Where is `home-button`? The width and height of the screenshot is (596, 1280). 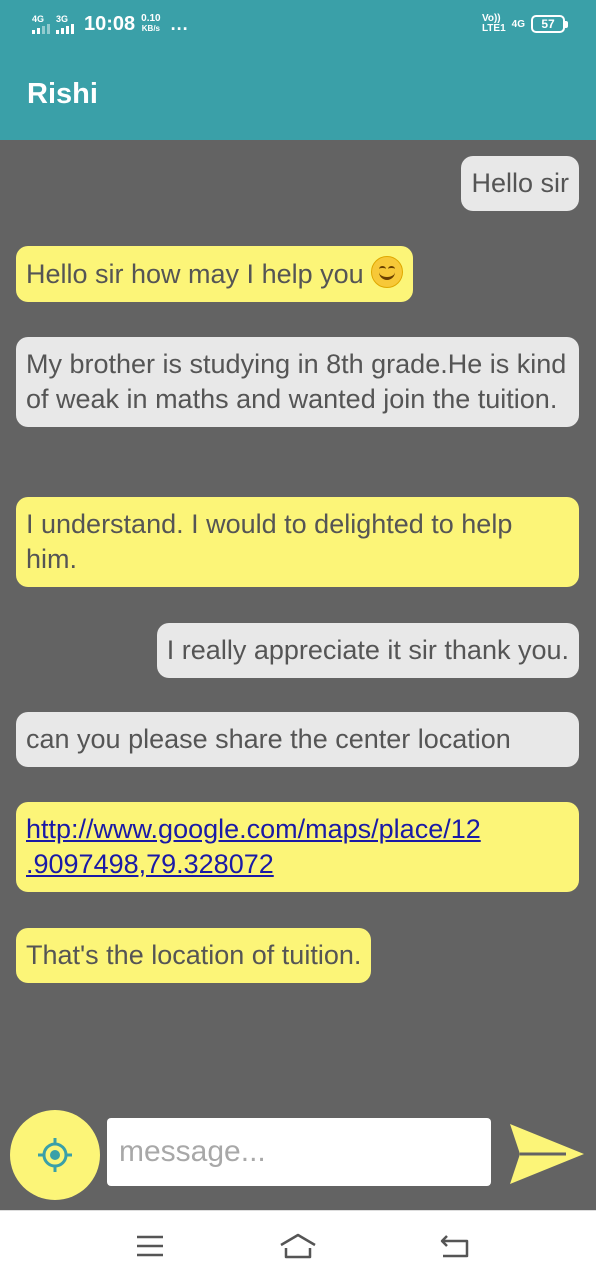 home-button is located at coordinates (298, 1246).